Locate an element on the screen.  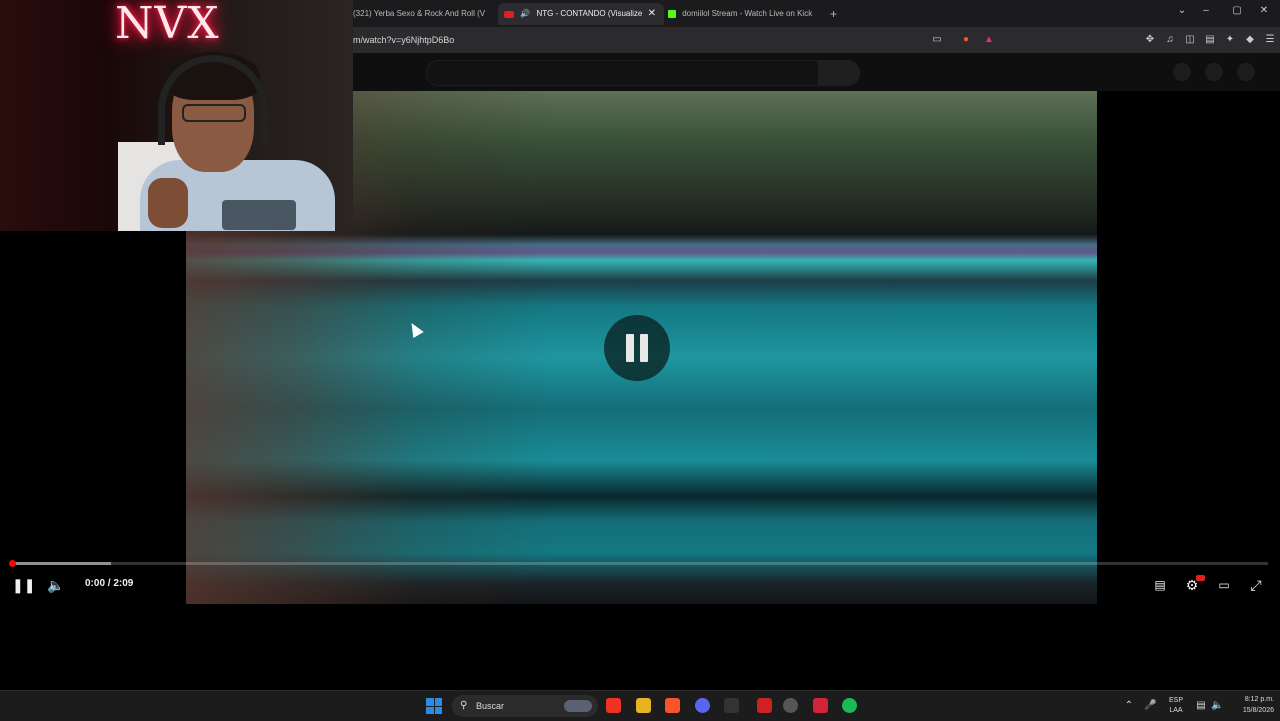
search-button is located at coordinates (839, 73).